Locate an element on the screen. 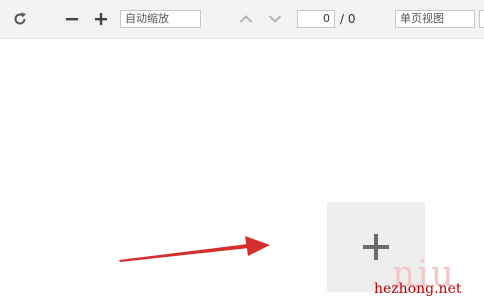 This screenshot has width=484, height=300. view-mode-extra-button is located at coordinates (481, 19).